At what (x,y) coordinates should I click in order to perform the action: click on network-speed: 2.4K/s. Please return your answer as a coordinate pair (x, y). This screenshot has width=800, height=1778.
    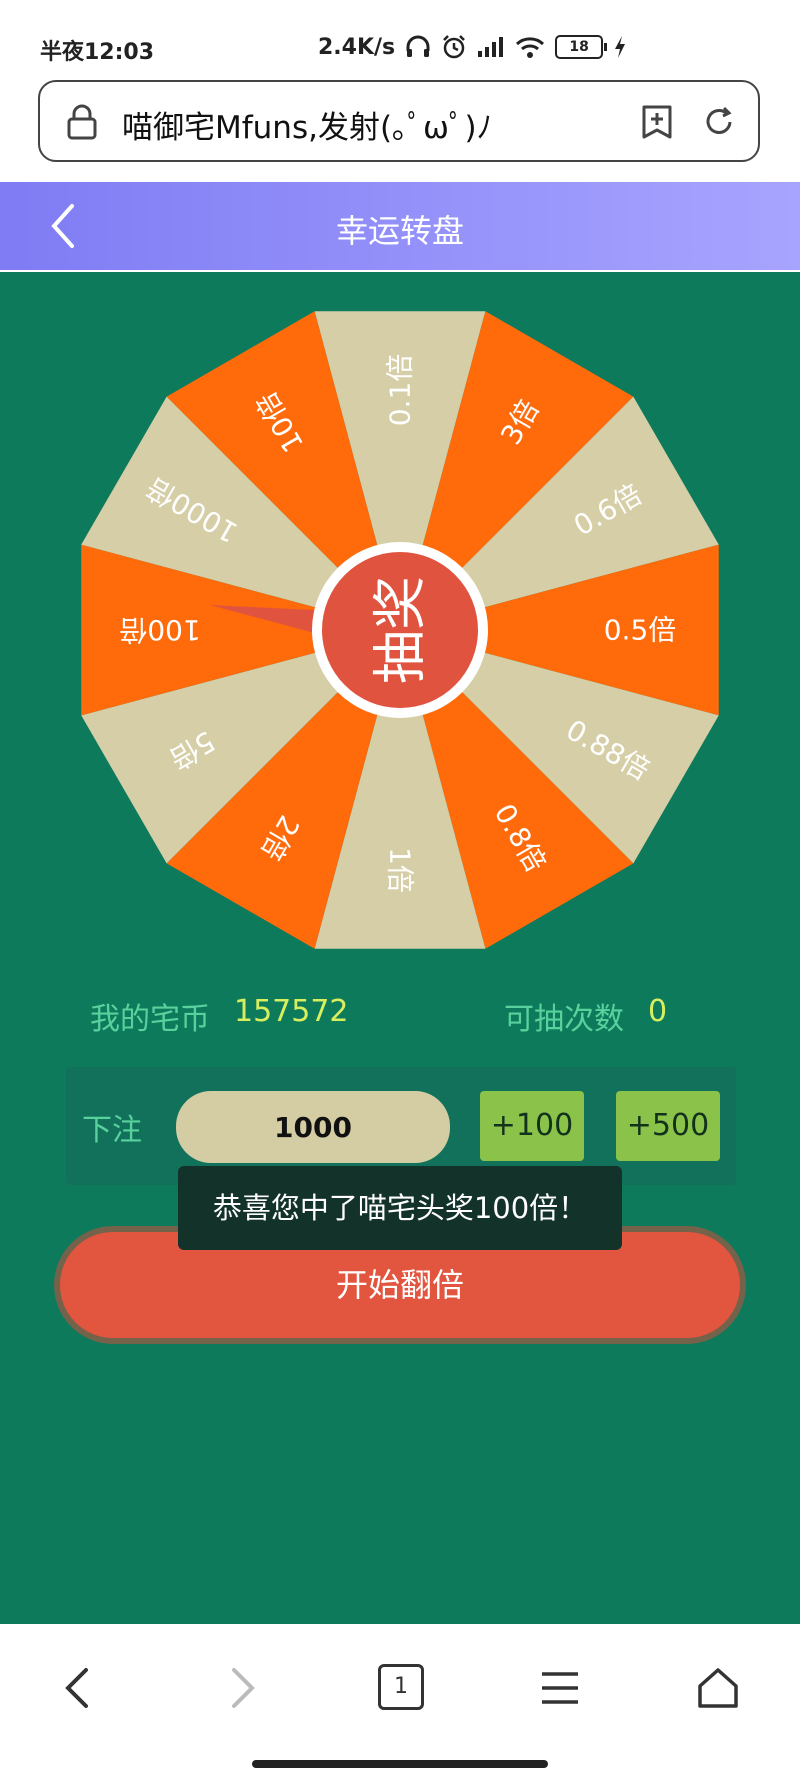
    Looking at the image, I should click on (357, 47).